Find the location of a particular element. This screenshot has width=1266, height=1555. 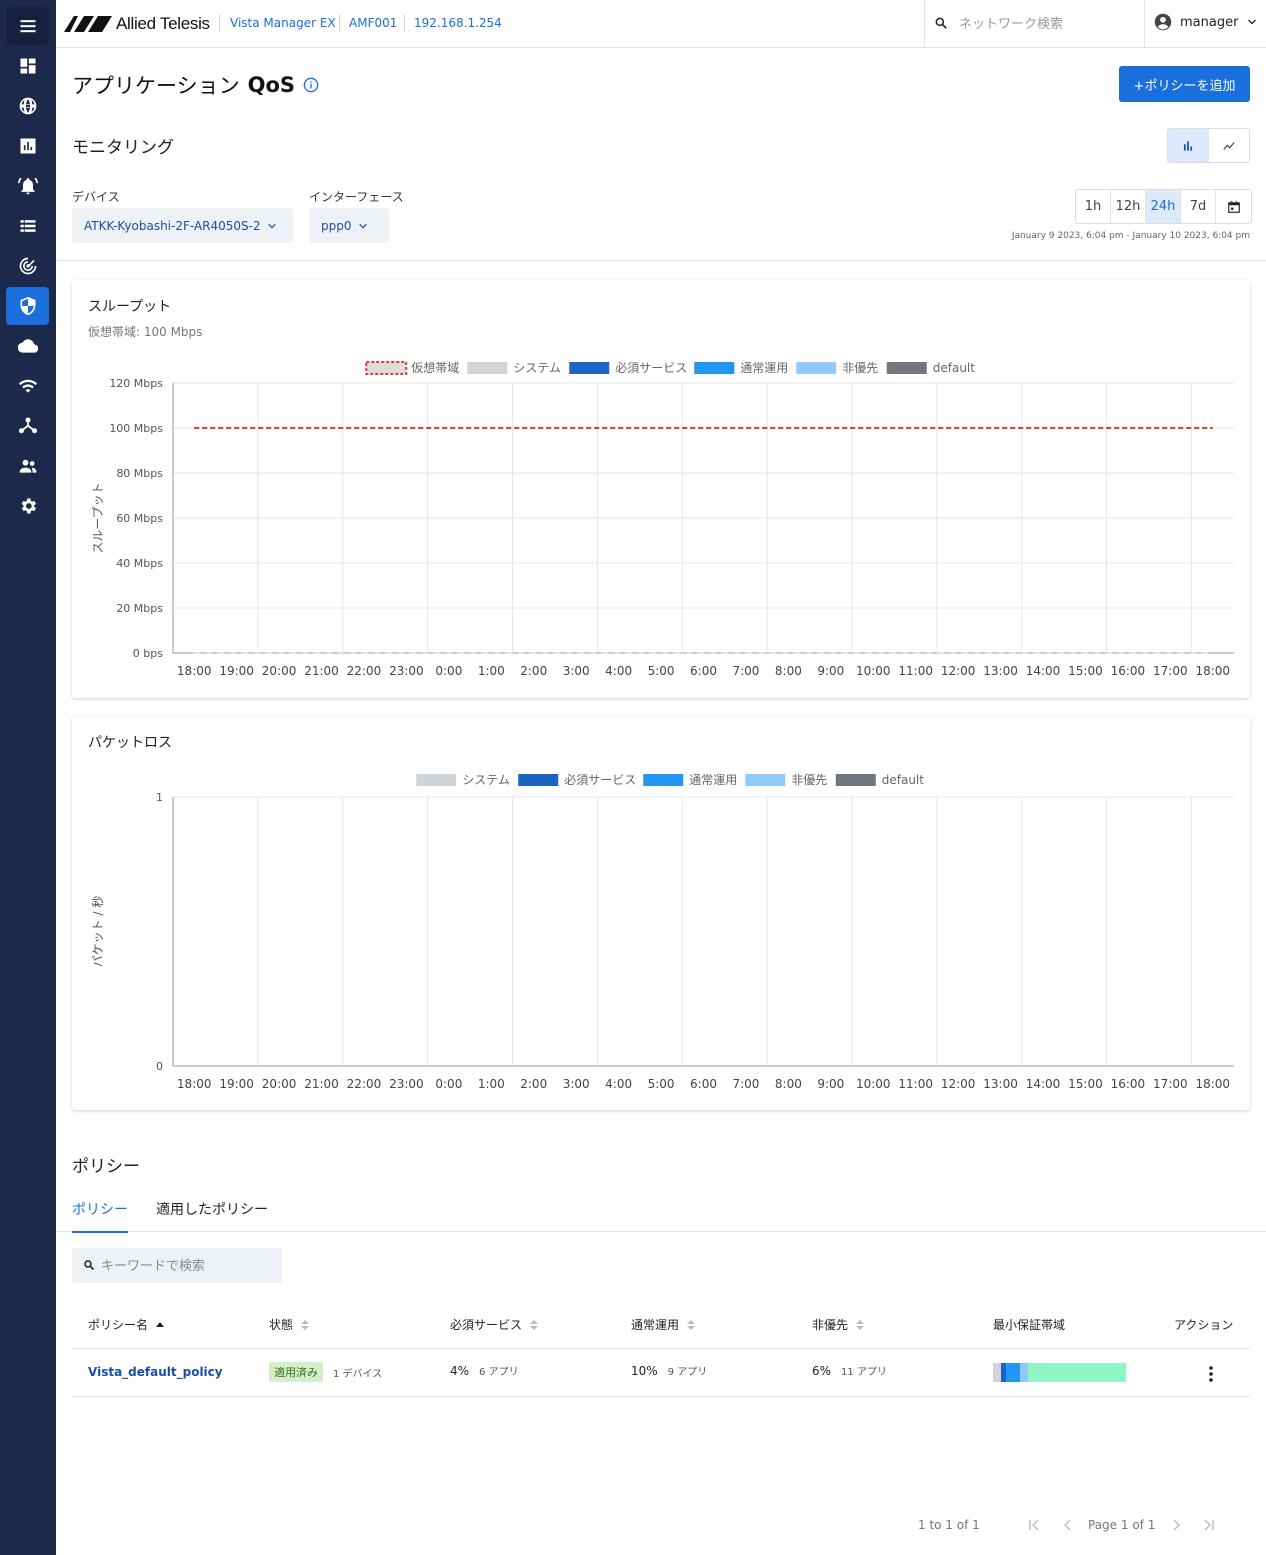

tab-policy: ポリシー is located at coordinates (100, 1216).